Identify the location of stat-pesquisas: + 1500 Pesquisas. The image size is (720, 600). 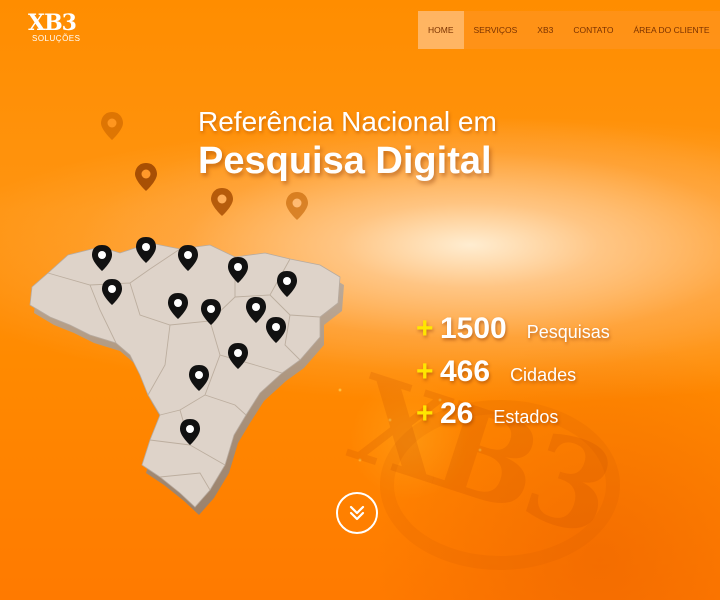
(513, 329).